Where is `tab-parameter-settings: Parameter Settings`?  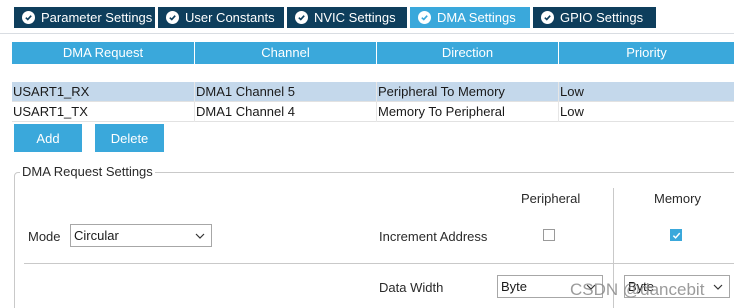
tab-parameter-settings: Parameter Settings is located at coordinates (84, 17).